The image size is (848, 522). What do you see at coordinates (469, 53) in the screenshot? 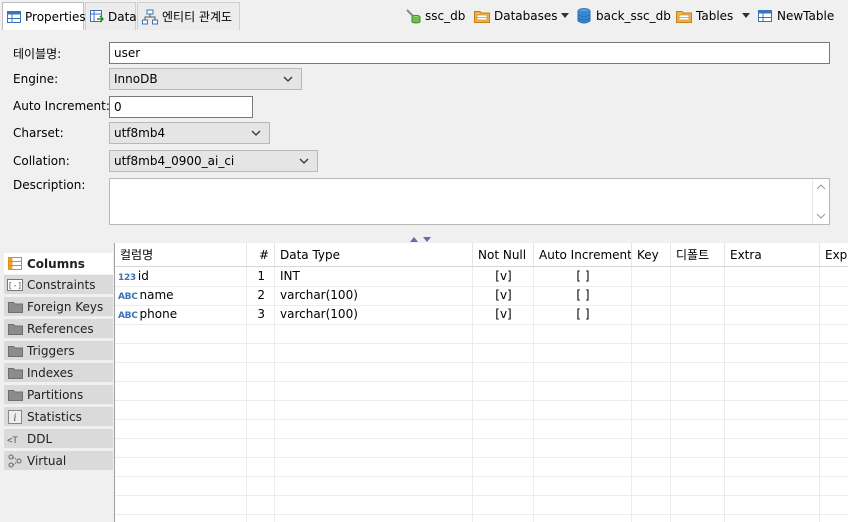
I see `table-name-input: user` at bounding box center [469, 53].